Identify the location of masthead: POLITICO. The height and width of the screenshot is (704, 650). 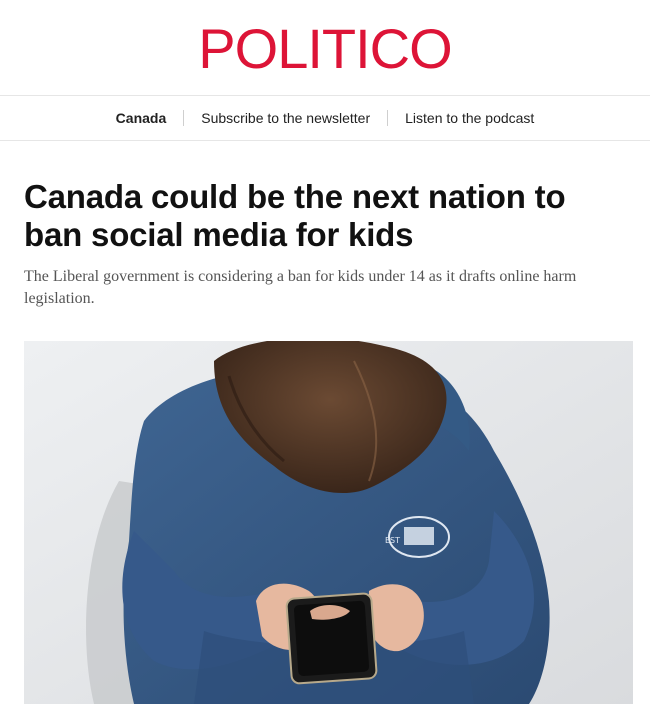
(325, 47).